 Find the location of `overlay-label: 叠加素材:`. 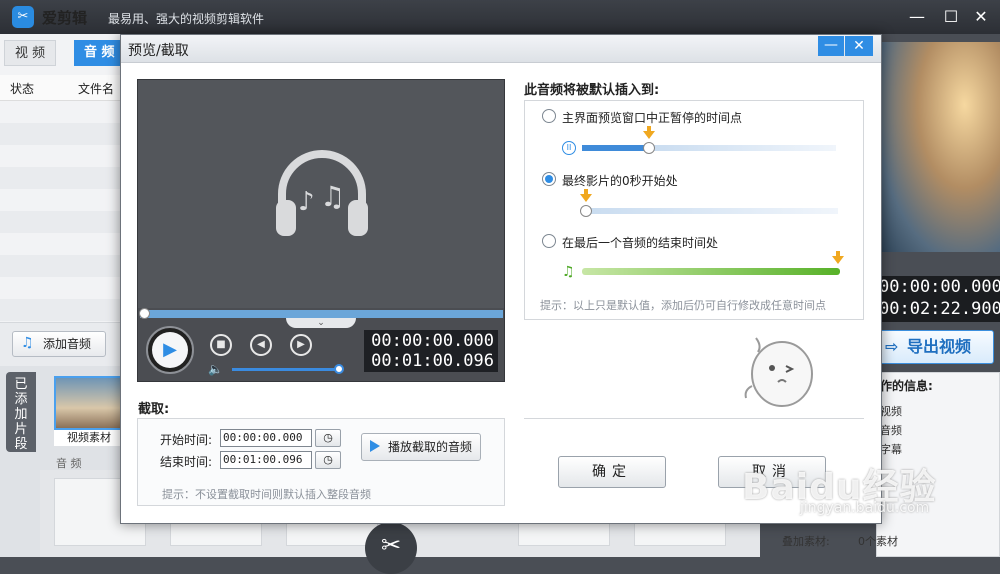

overlay-label: 叠加素材: is located at coordinates (806, 541).